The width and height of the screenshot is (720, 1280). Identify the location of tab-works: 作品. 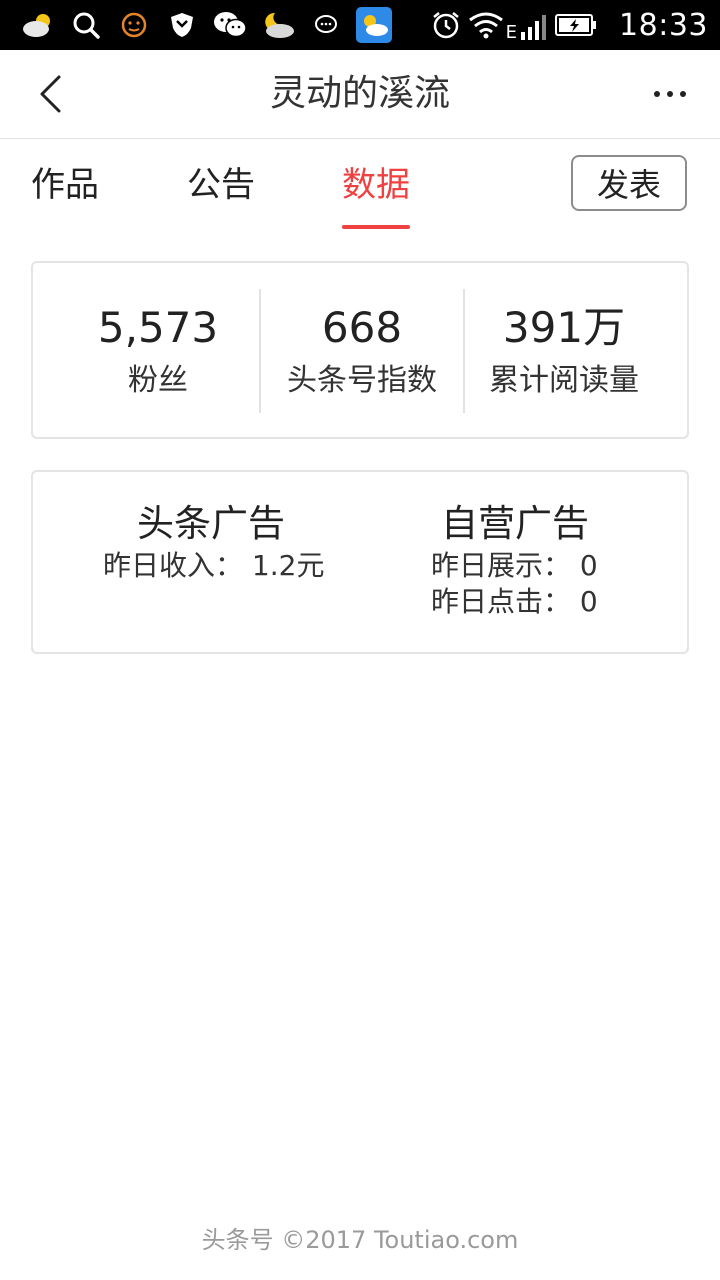
(65, 193).